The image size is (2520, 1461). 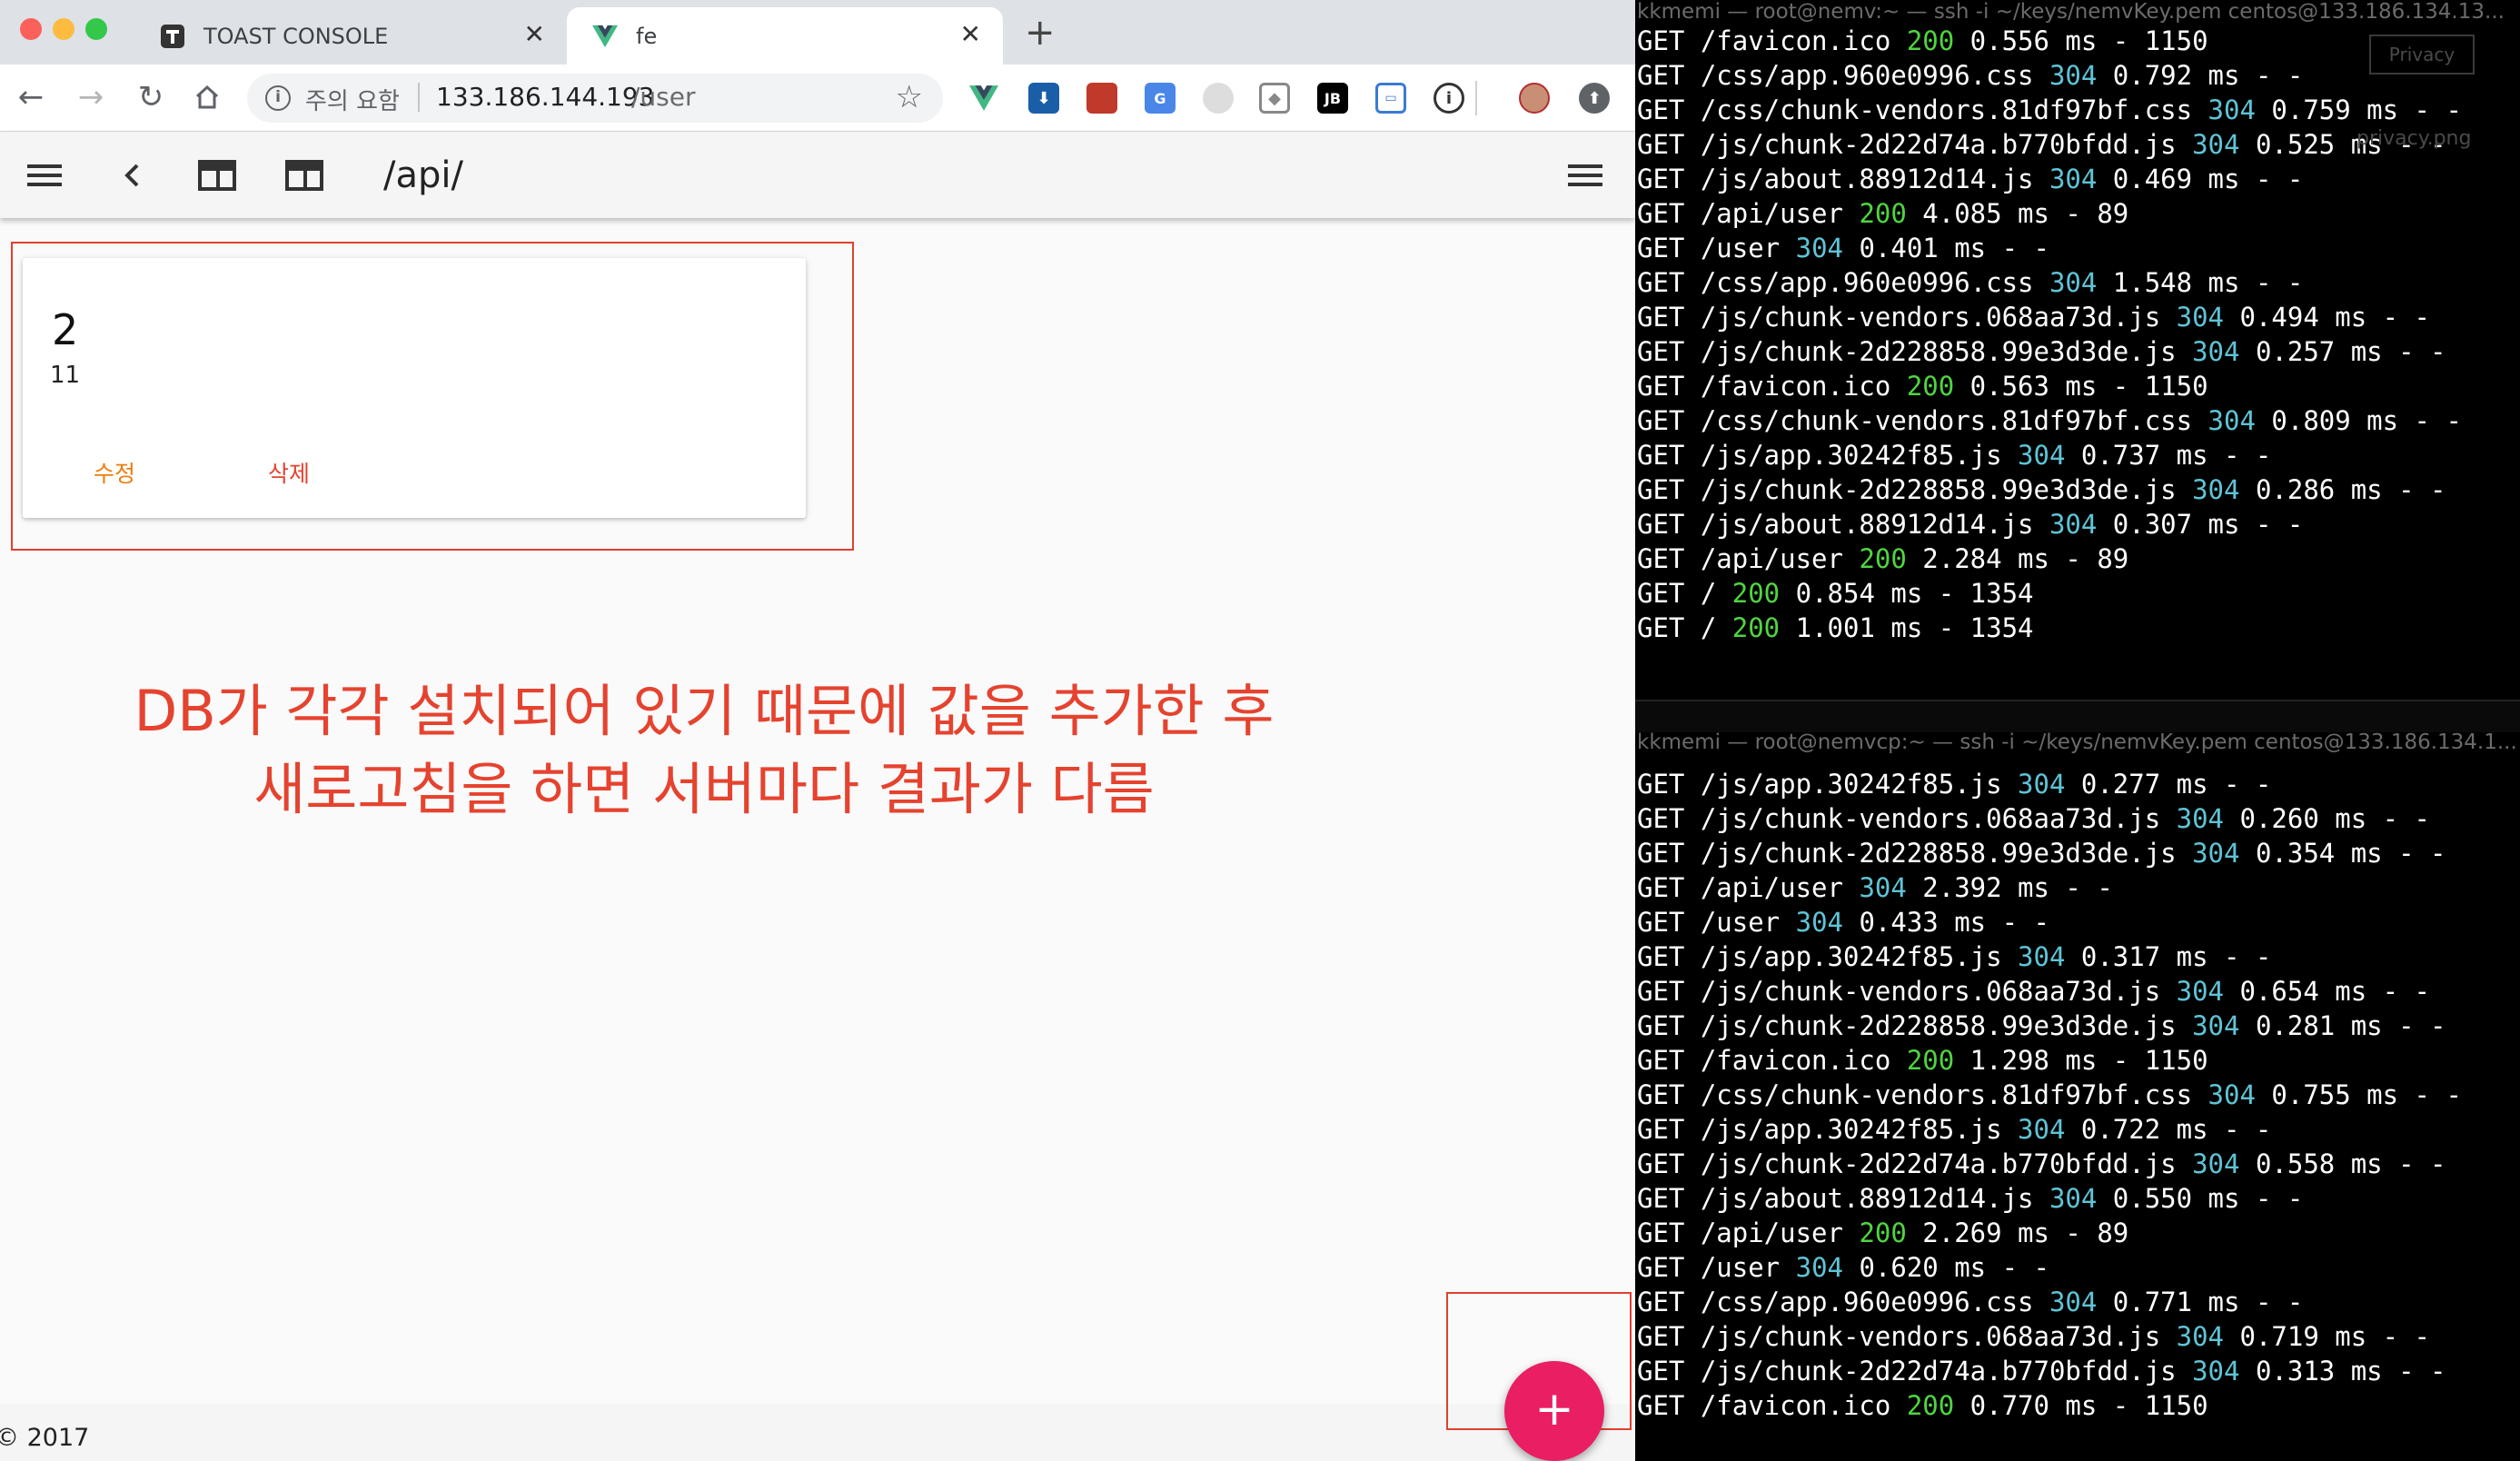 What do you see at coordinates (1585, 175) in the screenshot?
I see `menu-icon` at bounding box center [1585, 175].